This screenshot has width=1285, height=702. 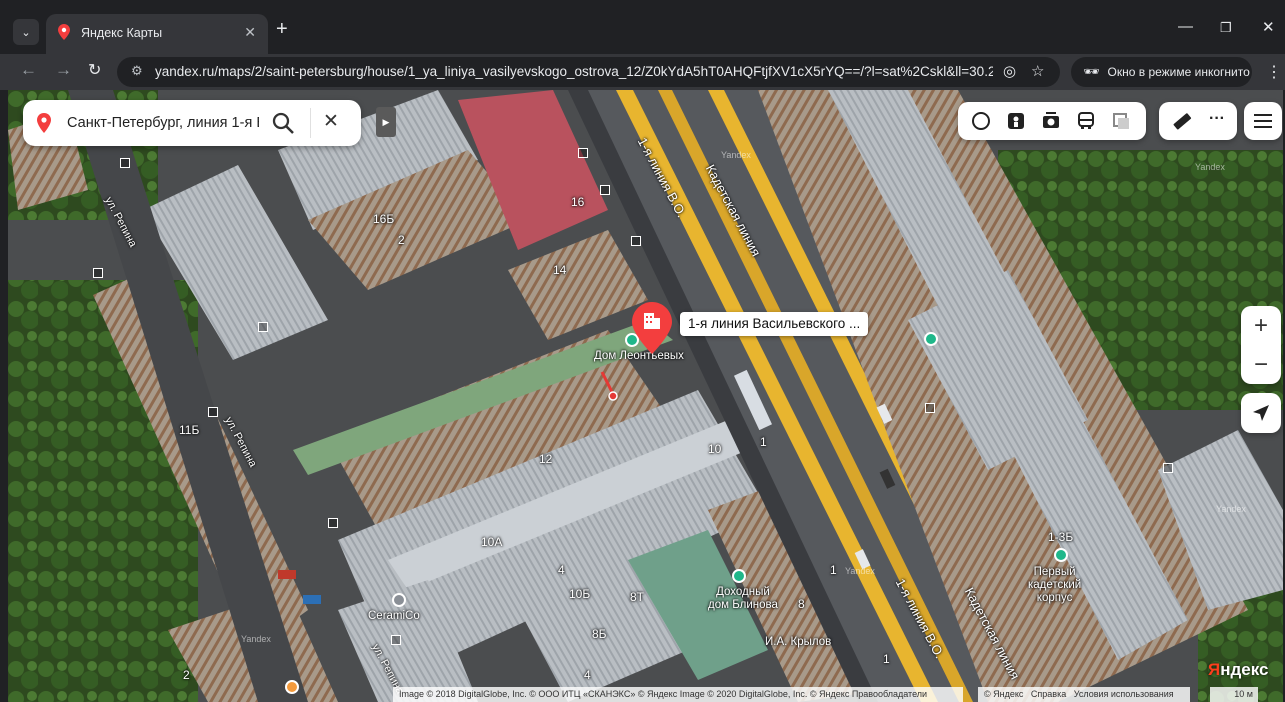 What do you see at coordinates (284, 123) in the screenshot?
I see `search-icon` at bounding box center [284, 123].